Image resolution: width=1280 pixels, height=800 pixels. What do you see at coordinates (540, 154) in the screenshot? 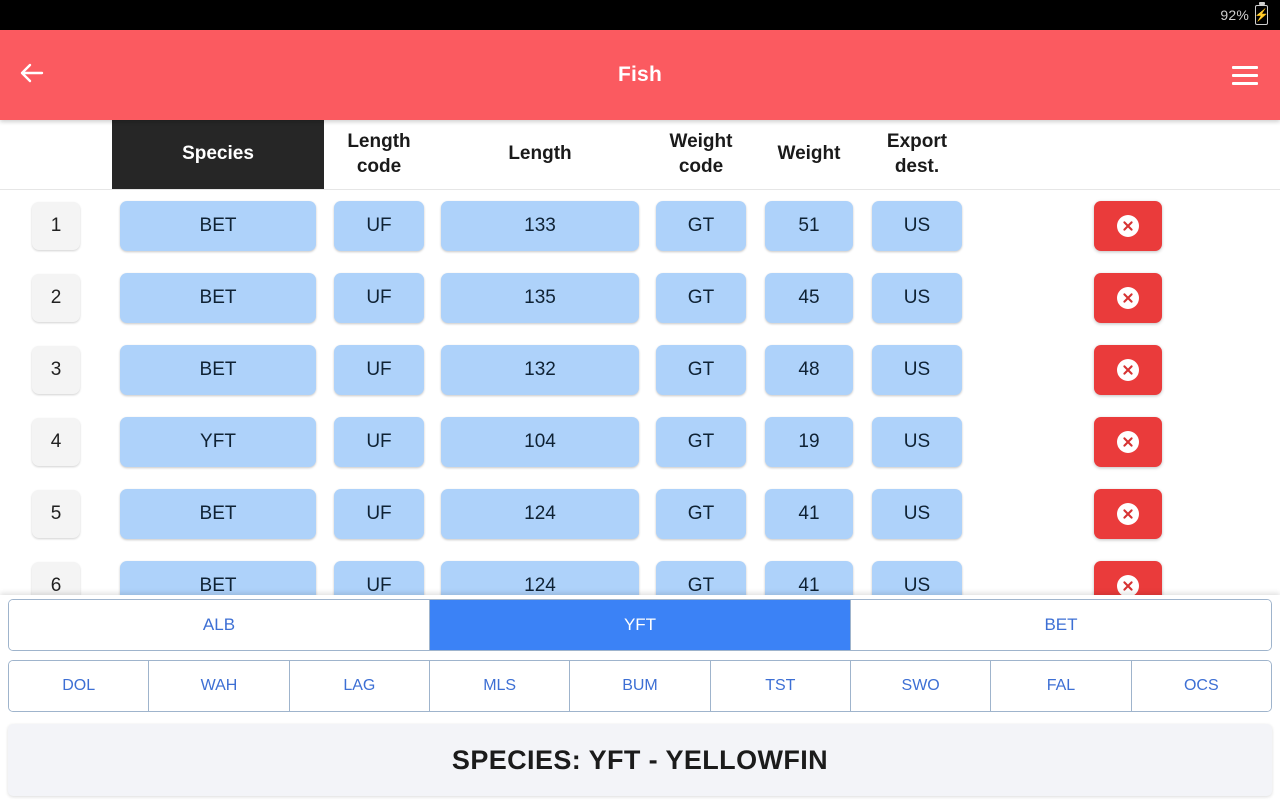
I see `column-header-length: Length` at bounding box center [540, 154].